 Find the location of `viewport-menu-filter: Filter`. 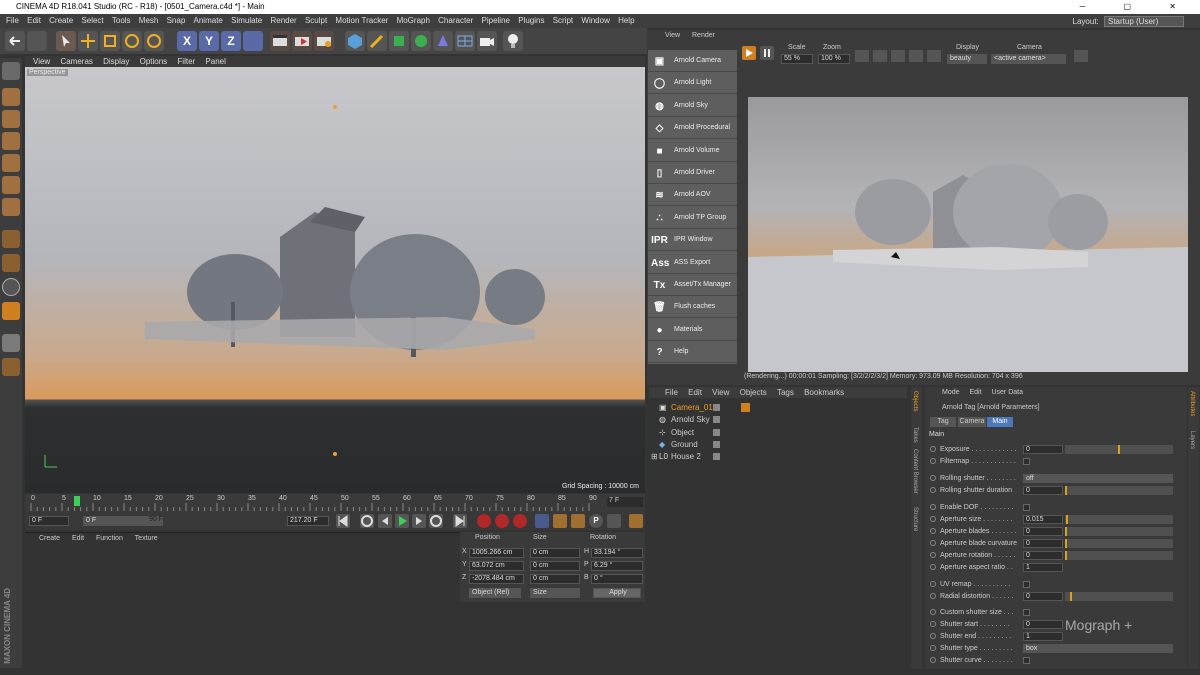

viewport-menu-filter: Filter is located at coordinates (186, 61).